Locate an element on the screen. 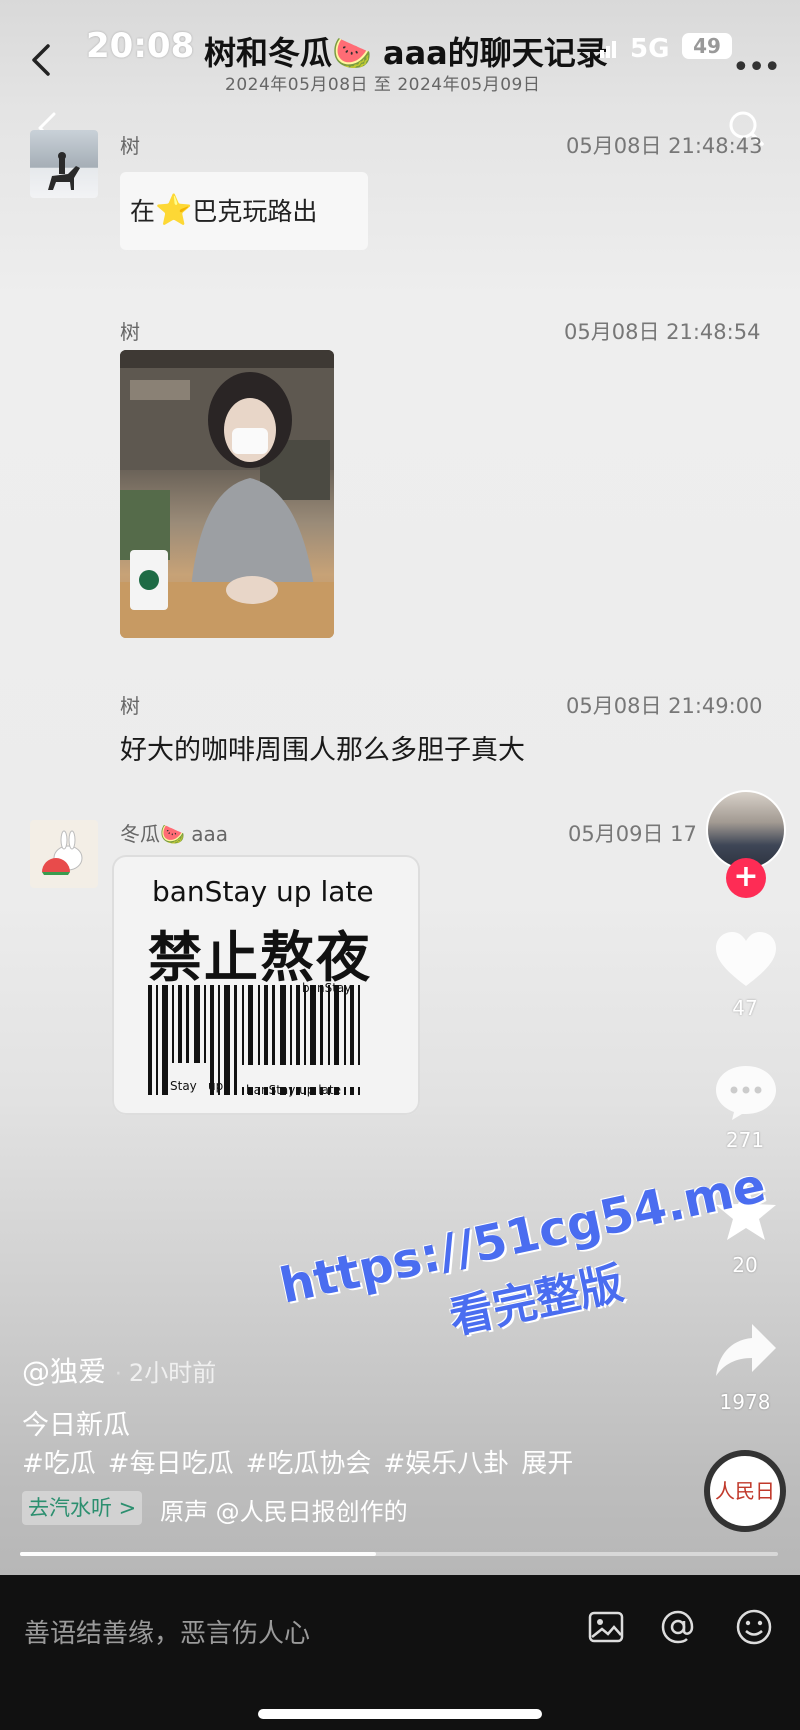 This screenshot has height=1730, width=800. listen-in-qishui-button: 去汽水听 > is located at coordinates (82, 1508).